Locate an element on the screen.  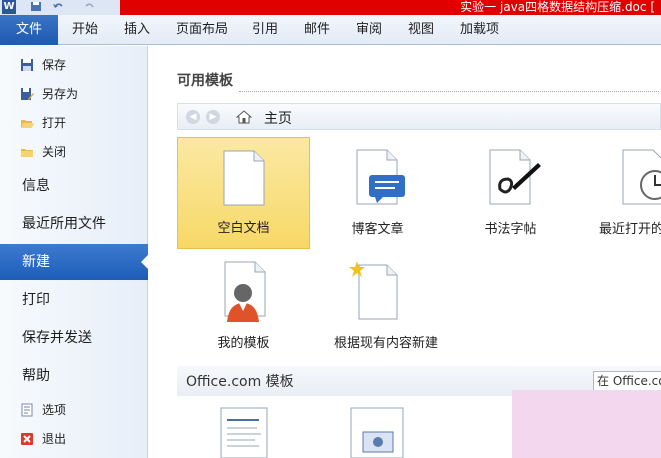
tab-file: 文件 is located at coordinates (29, 30).